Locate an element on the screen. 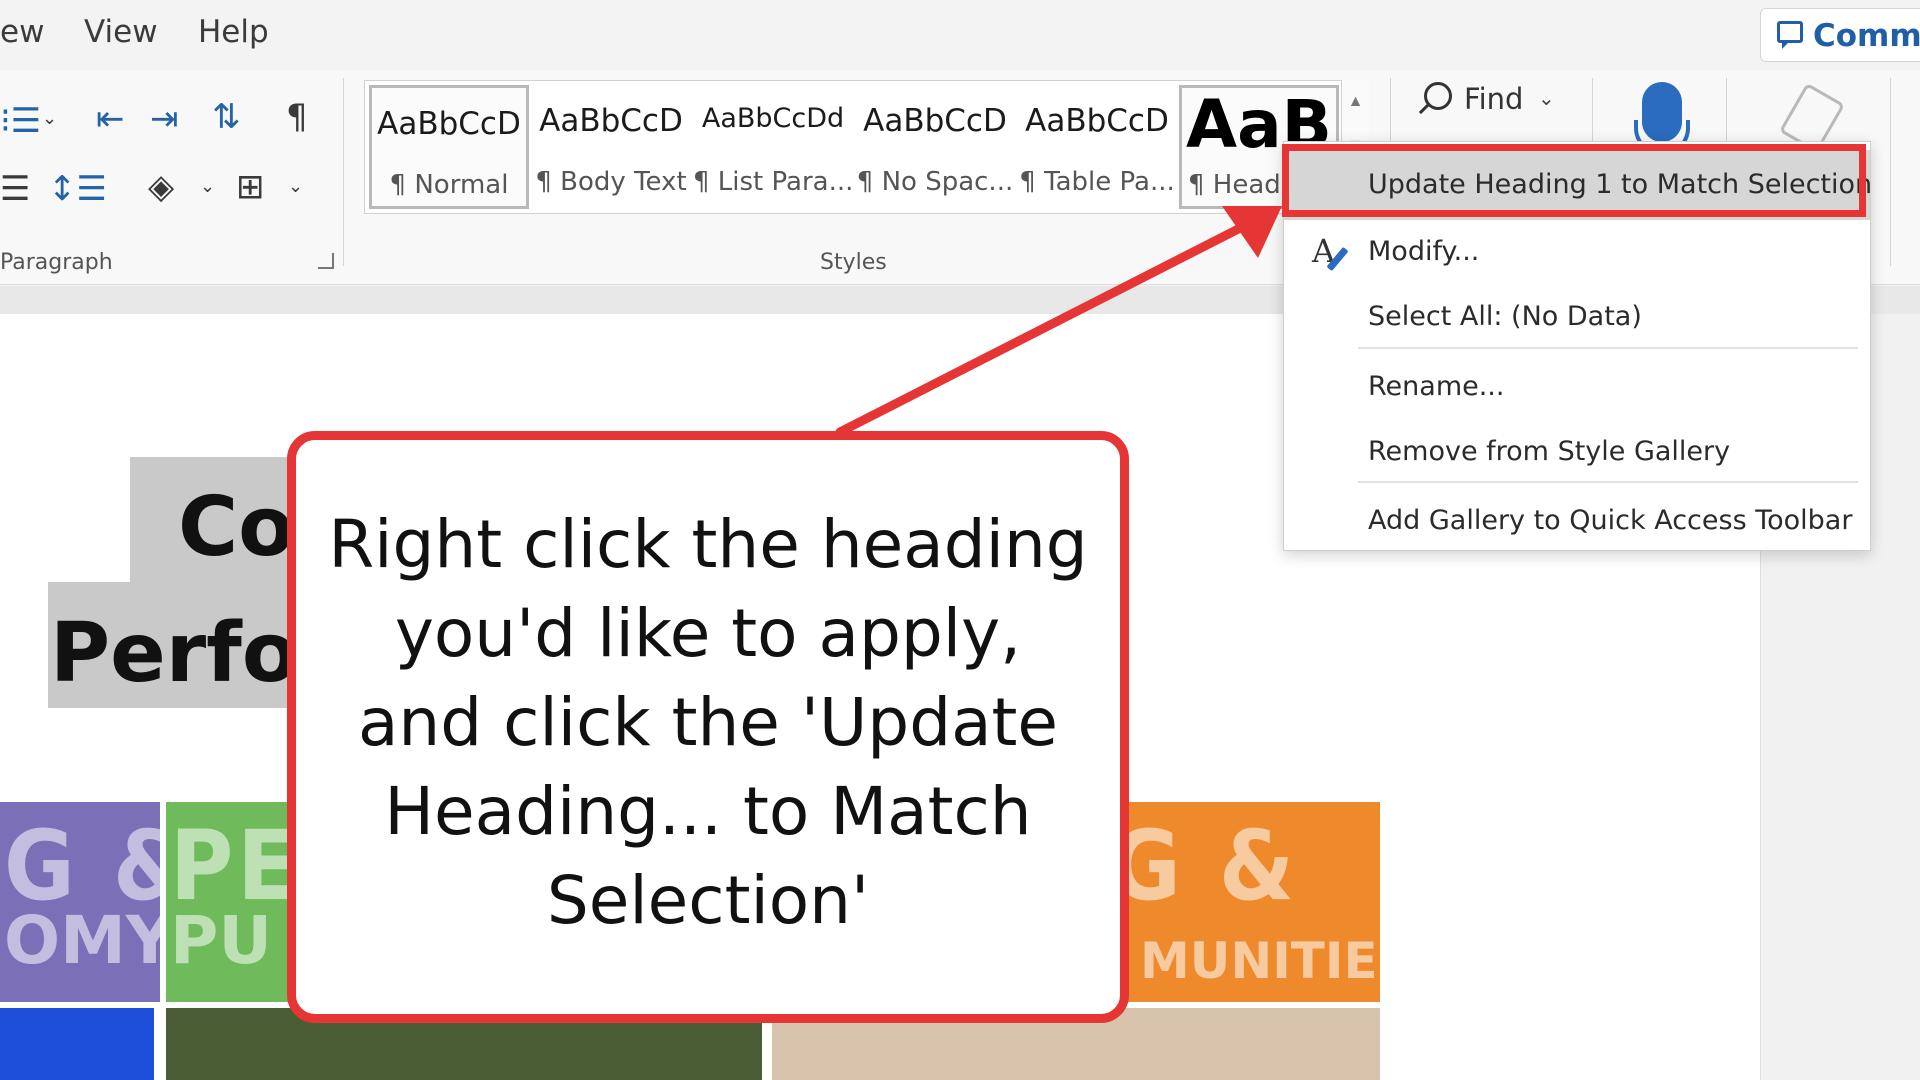 The width and height of the screenshot is (1920, 1080). style-normal: AaBbCcD ¶ Normal is located at coordinates (449, 147).